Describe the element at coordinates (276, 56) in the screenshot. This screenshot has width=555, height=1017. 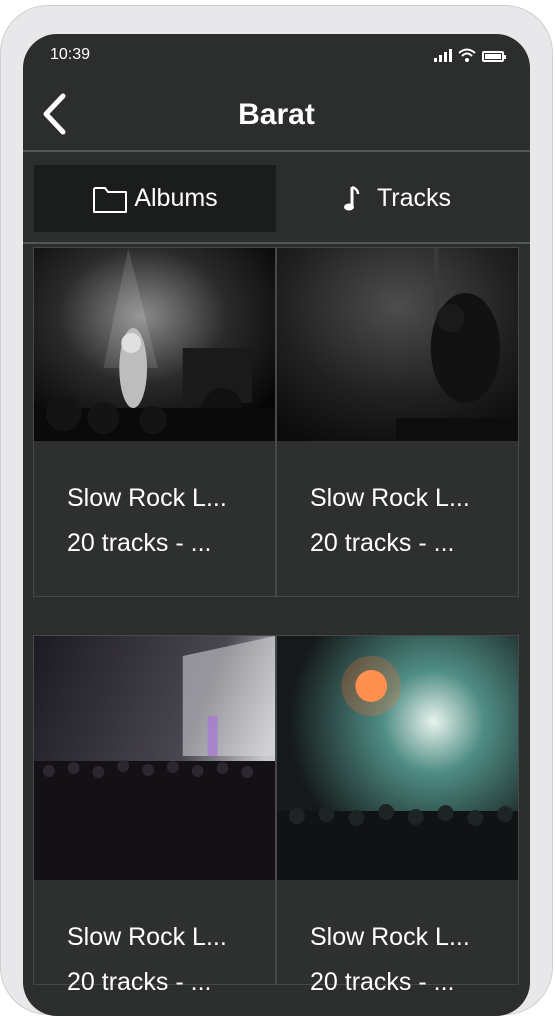
I see `status-bar: 10:39` at that location.